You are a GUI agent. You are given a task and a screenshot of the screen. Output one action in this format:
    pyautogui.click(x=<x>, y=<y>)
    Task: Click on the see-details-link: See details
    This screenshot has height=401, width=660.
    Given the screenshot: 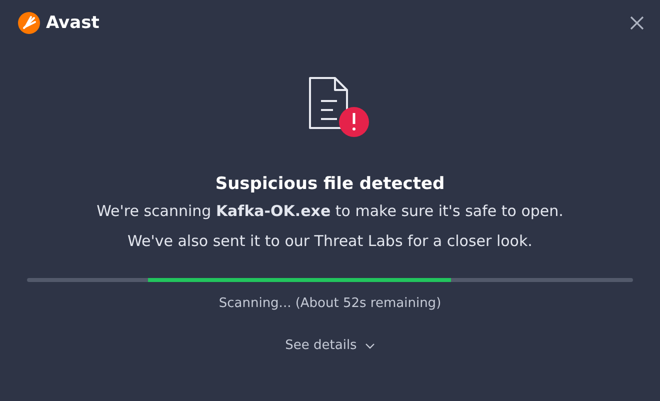 What is the action you would take?
    pyautogui.click(x=330, y=345)
    